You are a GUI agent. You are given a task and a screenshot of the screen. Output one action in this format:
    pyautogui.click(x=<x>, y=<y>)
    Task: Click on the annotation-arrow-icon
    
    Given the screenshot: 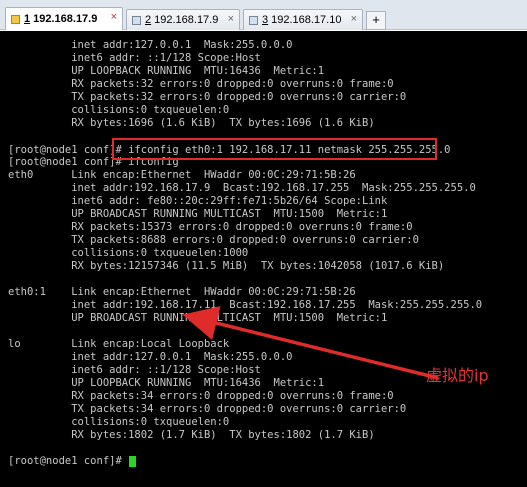 What is the action you would take?
    pyautogui.click(x=310, y=343)
    